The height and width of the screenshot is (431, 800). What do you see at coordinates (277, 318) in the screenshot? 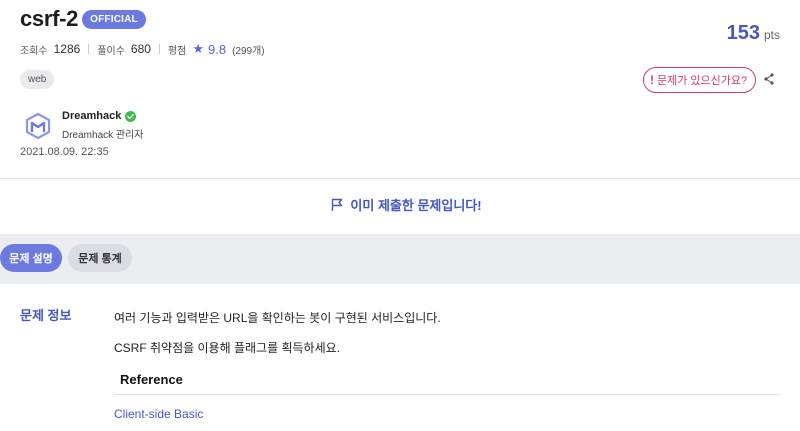
I see `description-paragraph: 여러 기능과 입력받은 URL을 확인하는 봇이 구현된 서비스입니다.` at bounding box center [277, 318].